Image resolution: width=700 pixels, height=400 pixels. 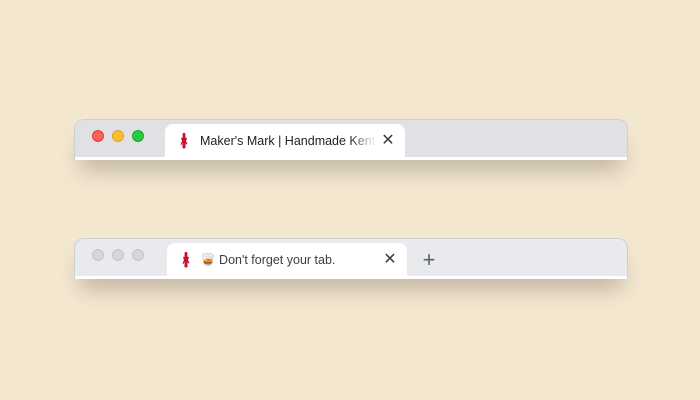 What do you see at coordinates (429, 260) in the screenshot?
I see `new-tab-plus-icon: +` at bounding box center [429, 260].